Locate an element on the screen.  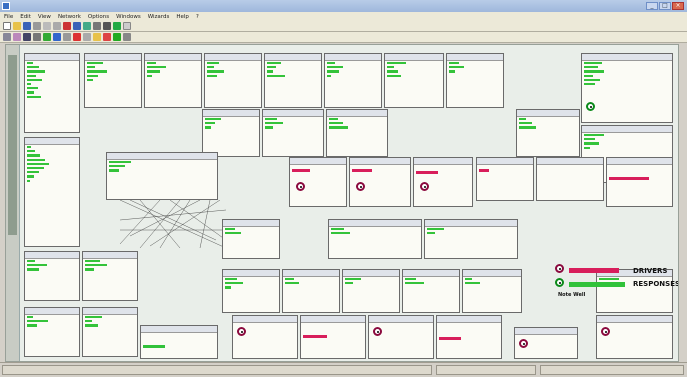
pencil-icon is located at coordinates (107, 37).